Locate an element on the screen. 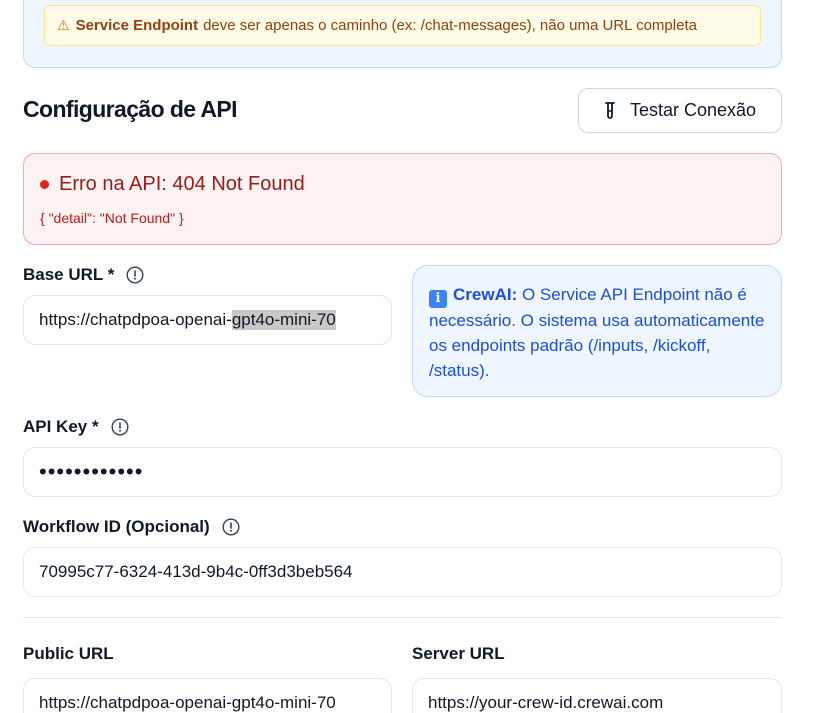 This screenshot has height=713, width=816. base-url-input: https://chatpdpoa-openai-gpt4o-mini-70 is located at coordinates (207, 320).